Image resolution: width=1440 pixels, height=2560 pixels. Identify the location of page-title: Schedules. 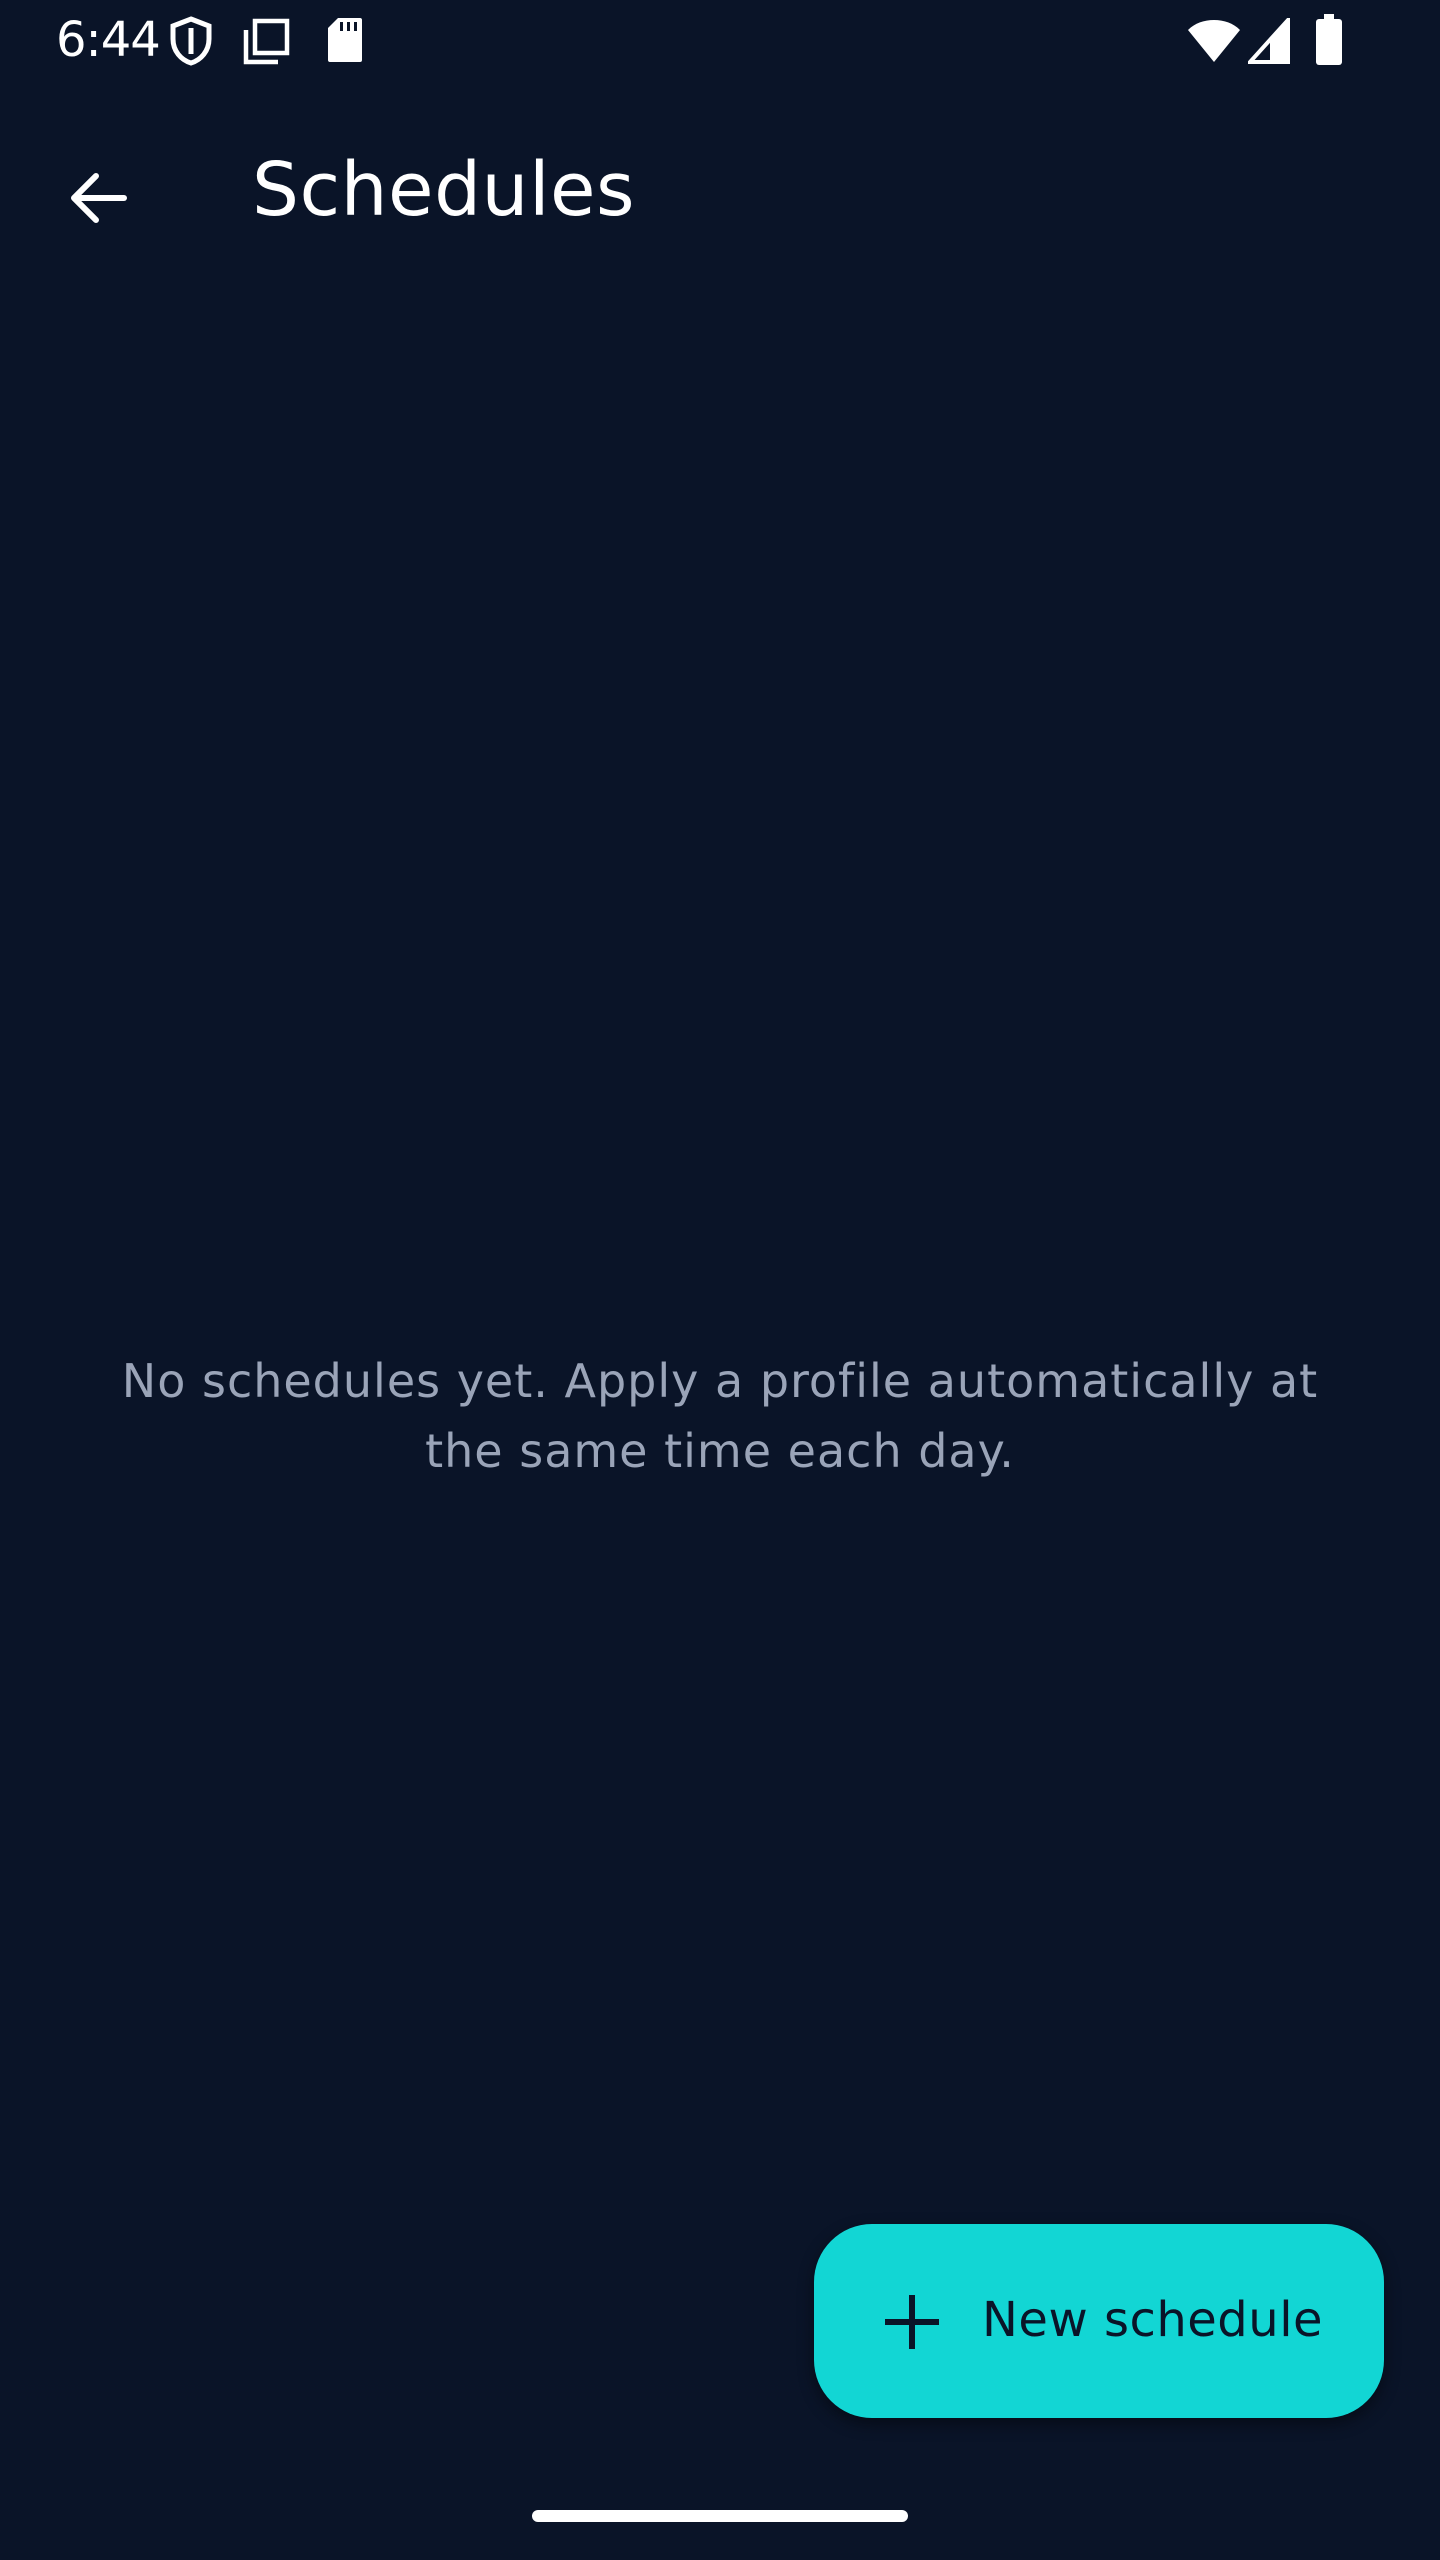
(444, 190).